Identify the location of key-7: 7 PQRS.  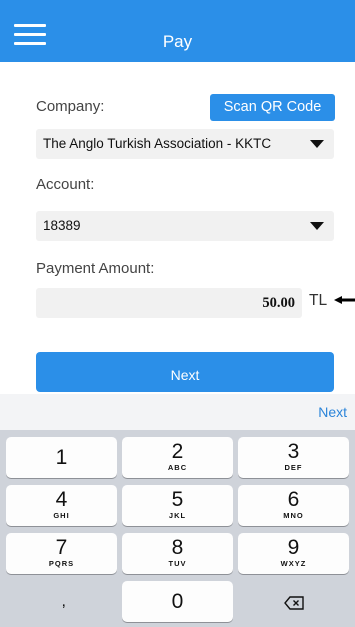
(61, 553).